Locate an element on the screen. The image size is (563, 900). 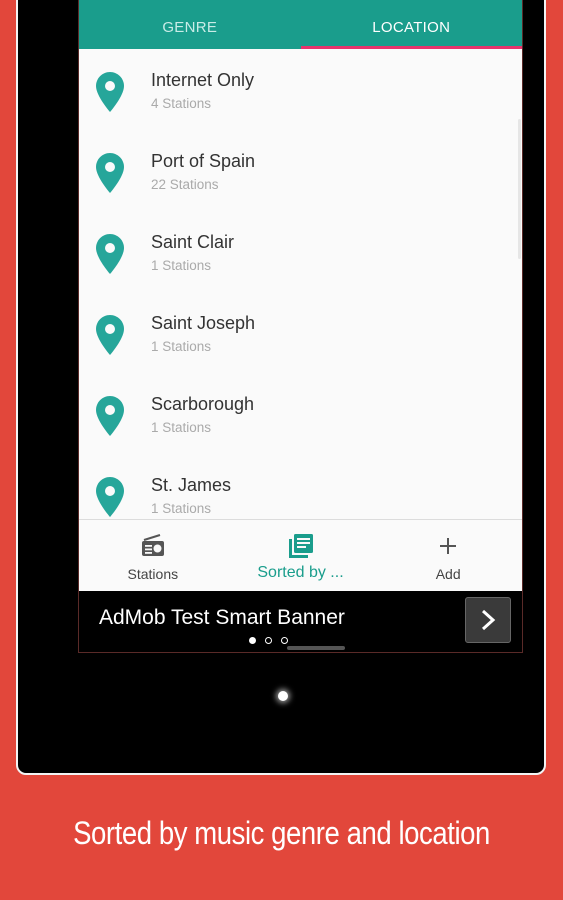
ad-progress-bar is located at coordinates (316, 648).